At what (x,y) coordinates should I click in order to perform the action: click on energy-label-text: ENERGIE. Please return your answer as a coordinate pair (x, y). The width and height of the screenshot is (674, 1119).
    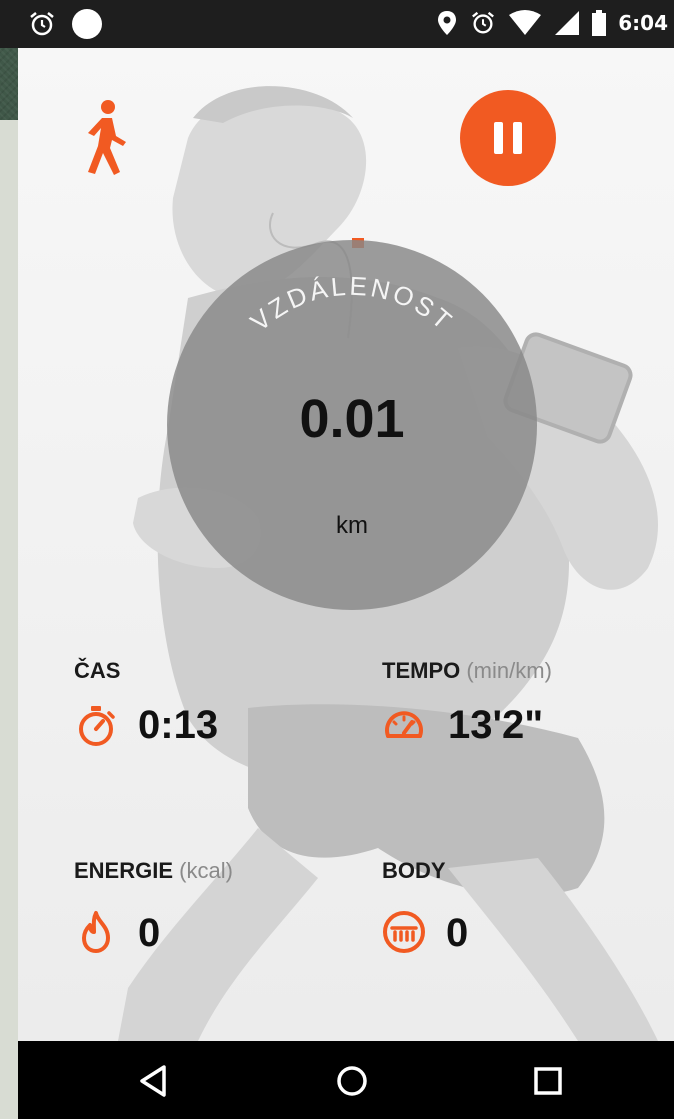
    Looking at the image, I should click on (124, 870).